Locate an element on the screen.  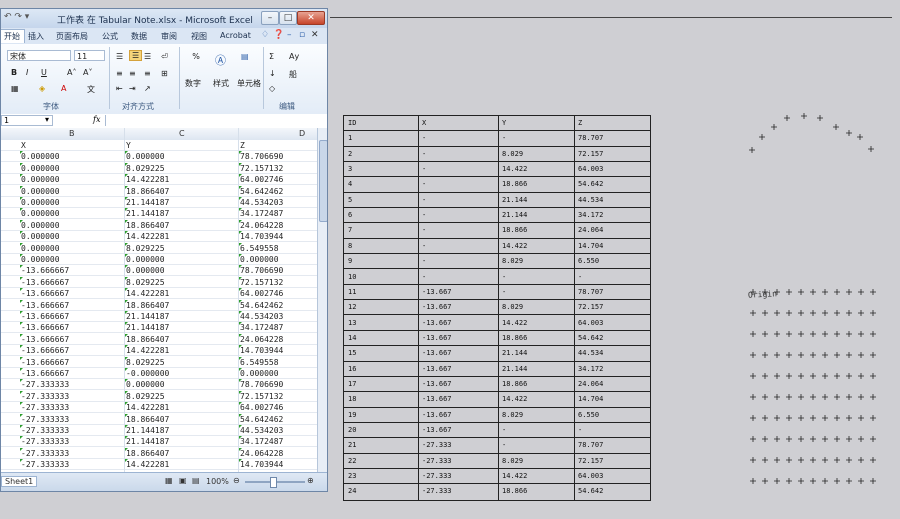
align-right-icon: ≡ is located at coordinates (147, 73).